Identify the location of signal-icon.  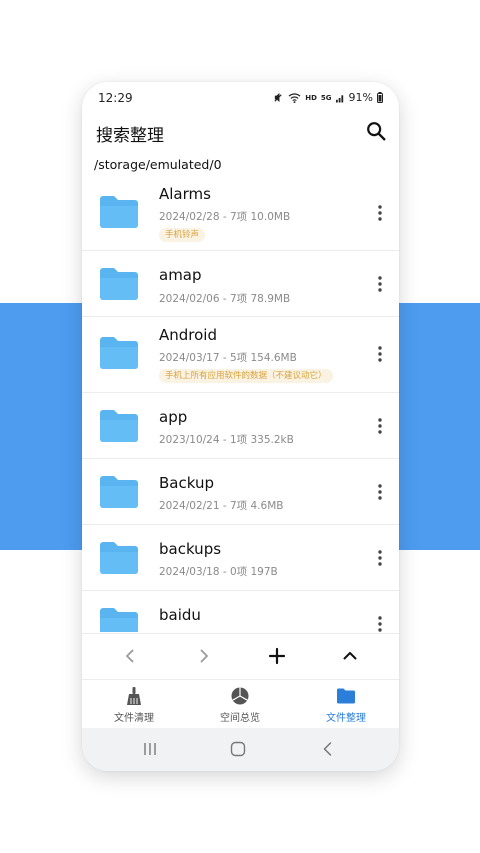
(339, 98).